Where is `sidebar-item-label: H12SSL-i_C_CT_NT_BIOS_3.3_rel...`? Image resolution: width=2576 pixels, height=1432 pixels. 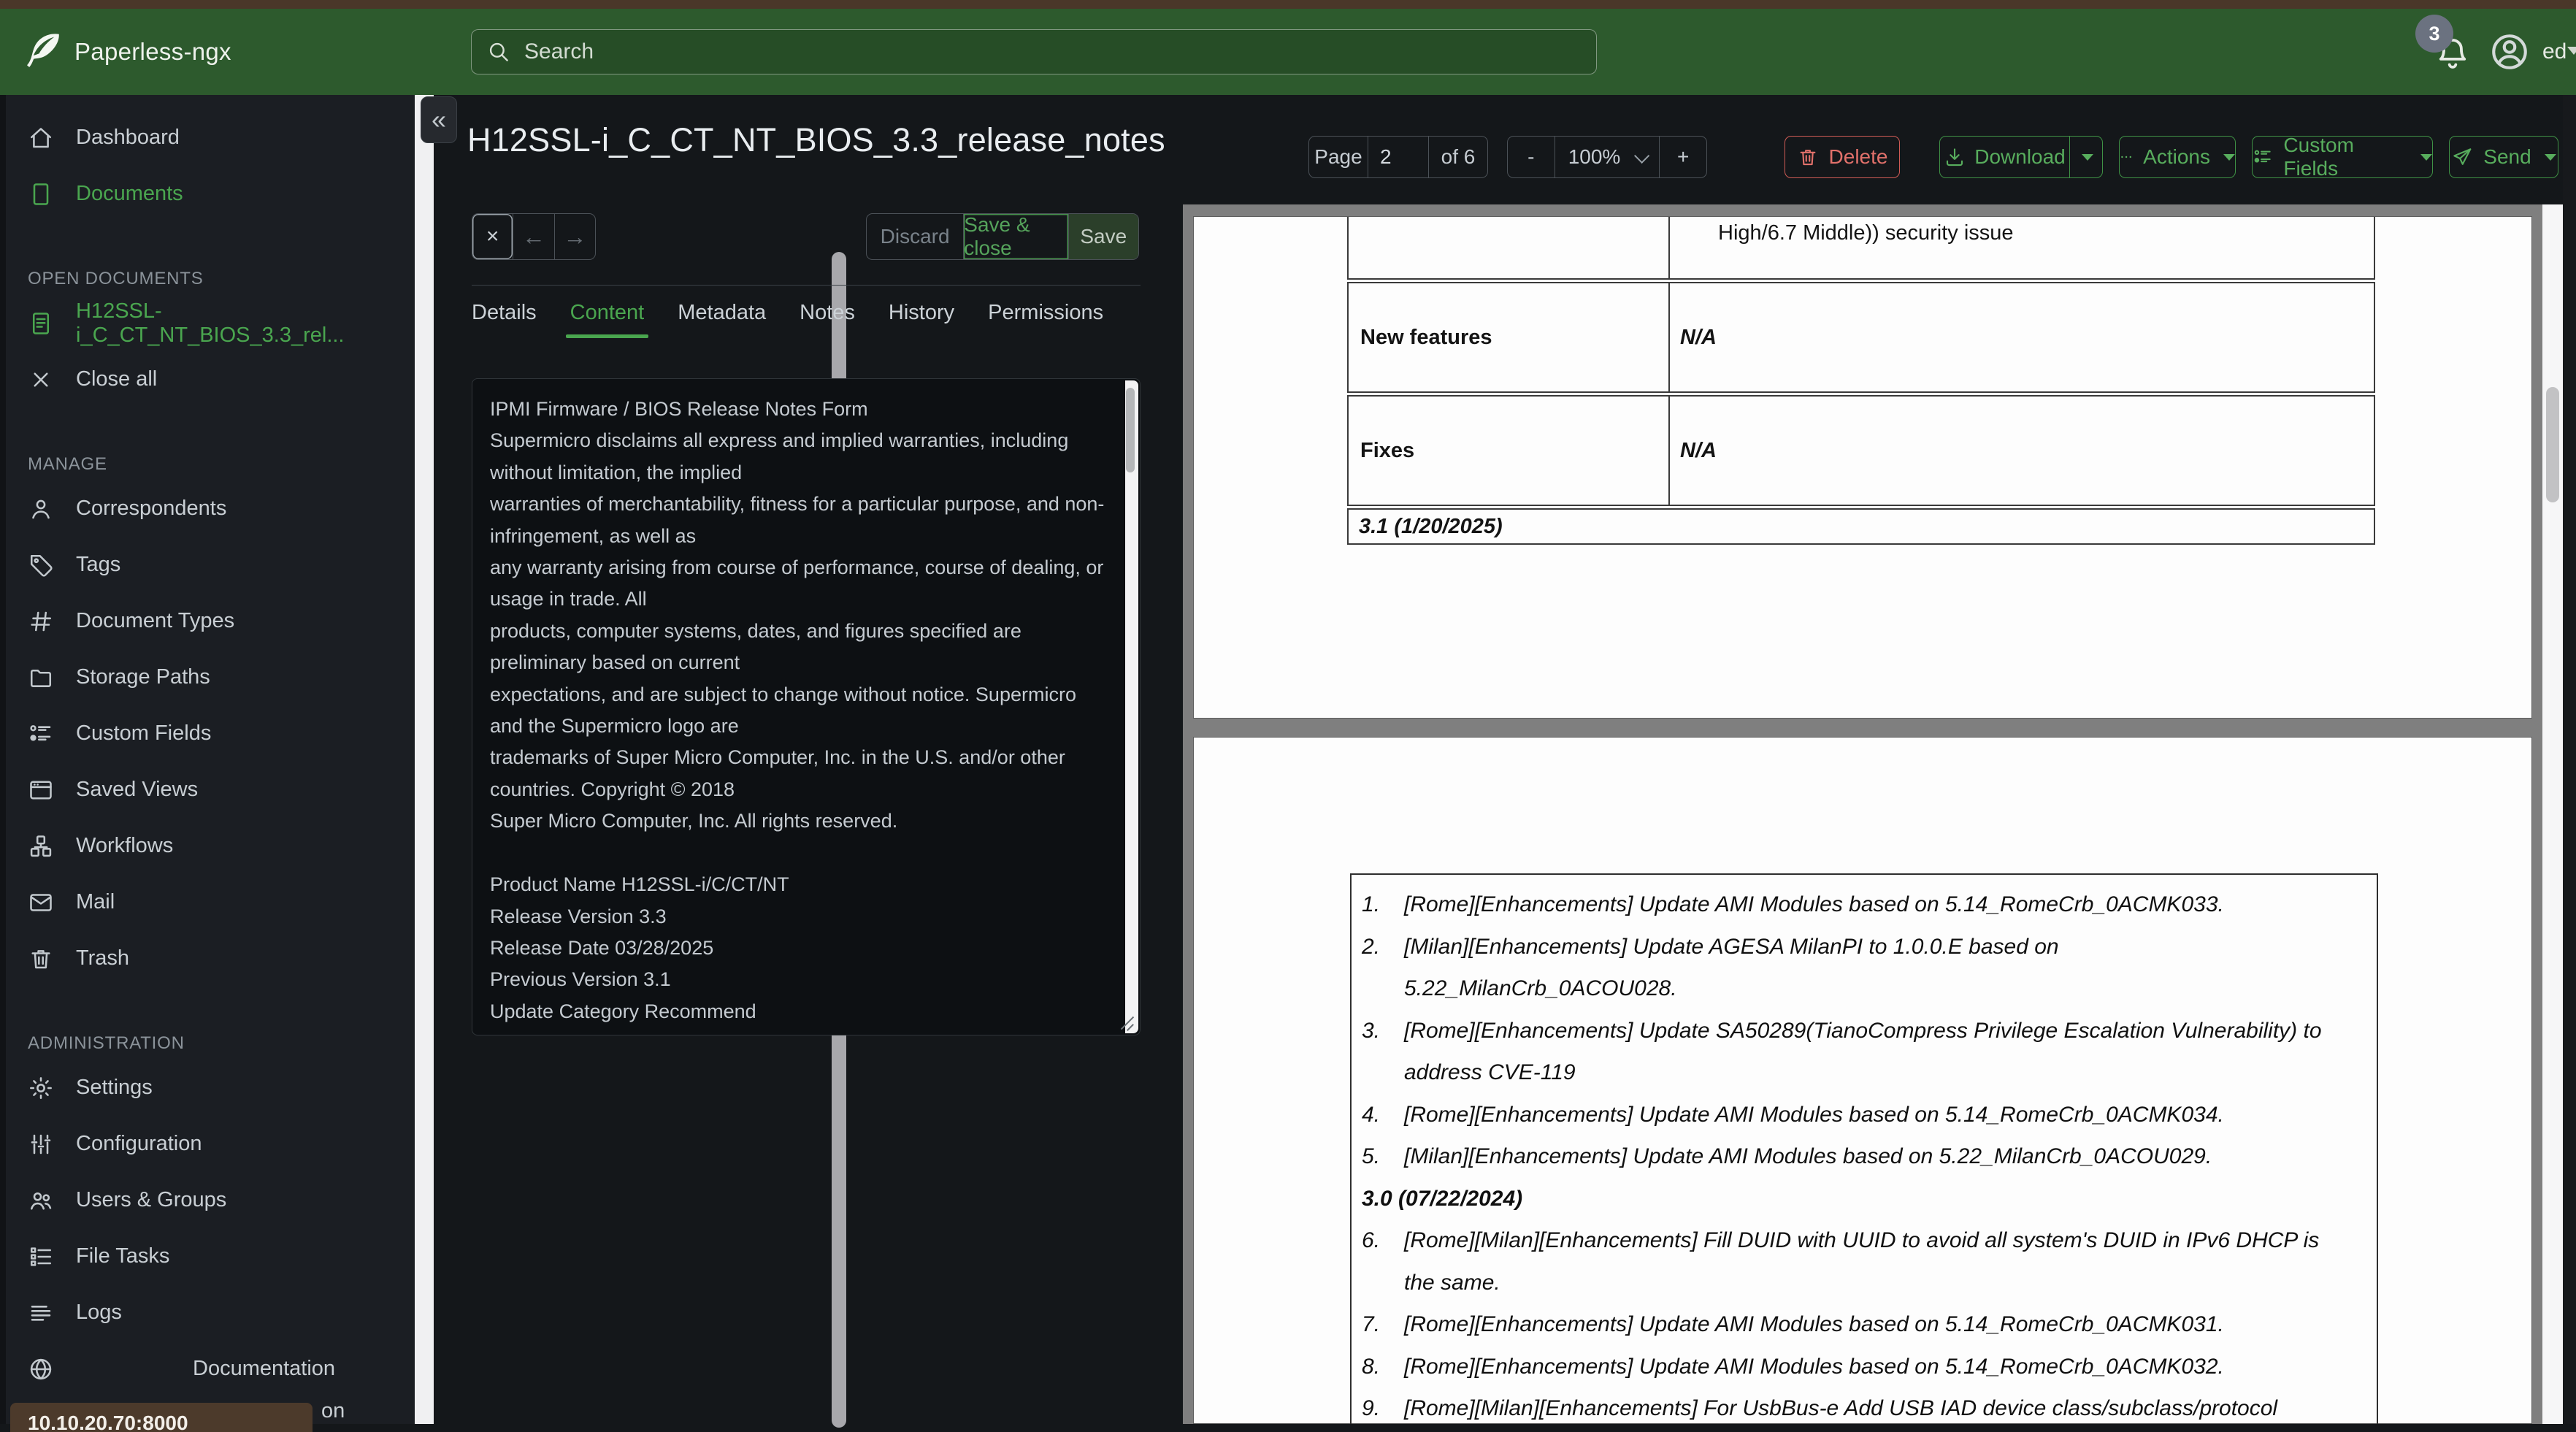 sidebar-item-label: H12SSL-i_C_CT_NT_BIOS_3.3_rel... is located at coordinates (210, 323).